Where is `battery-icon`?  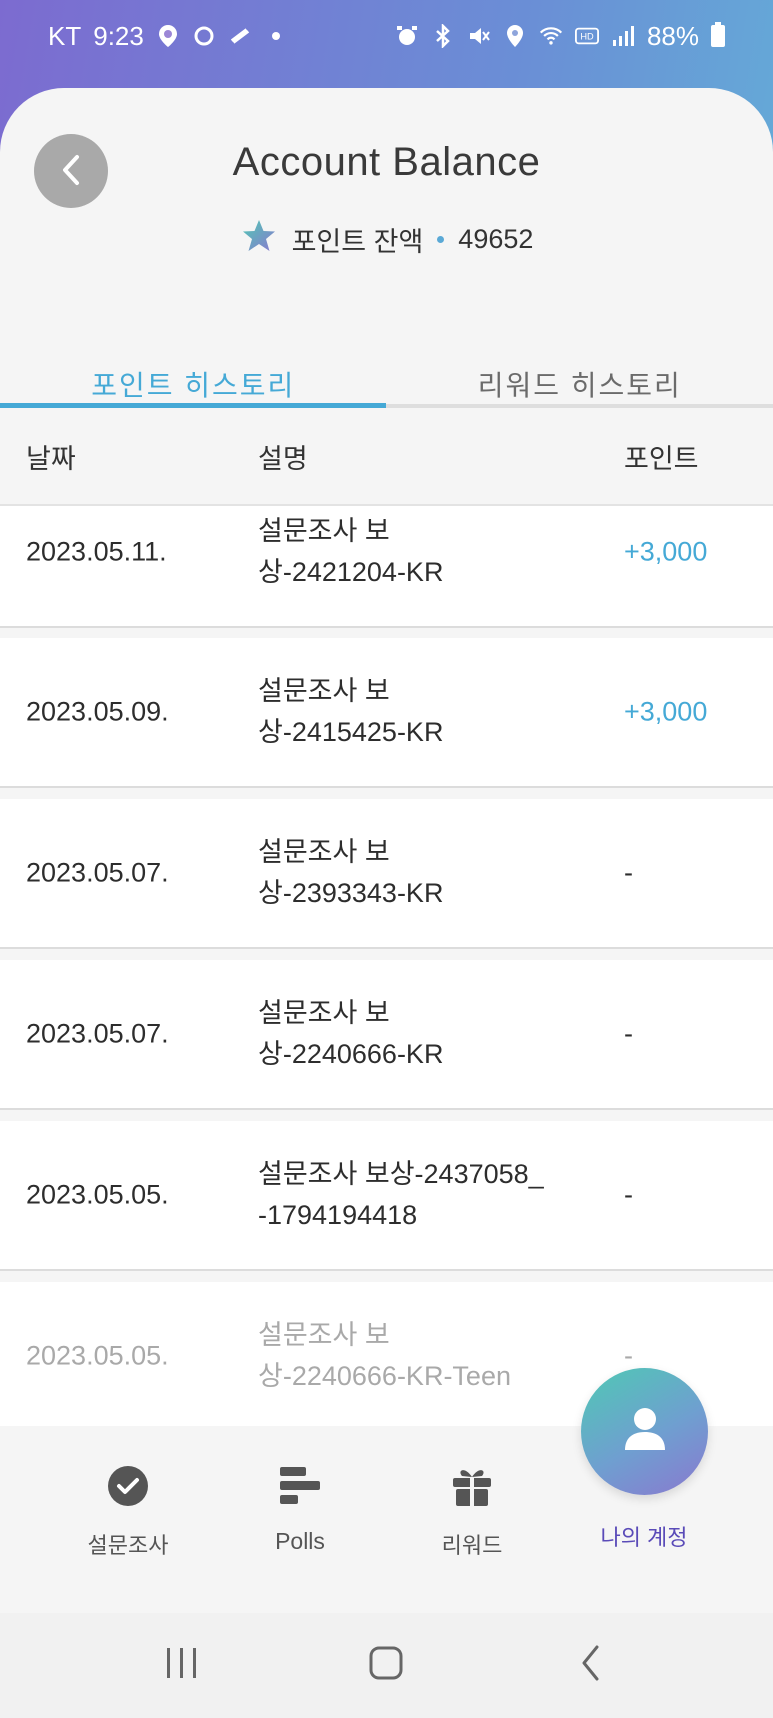
battery-icon is located at coordinates (718, 34).